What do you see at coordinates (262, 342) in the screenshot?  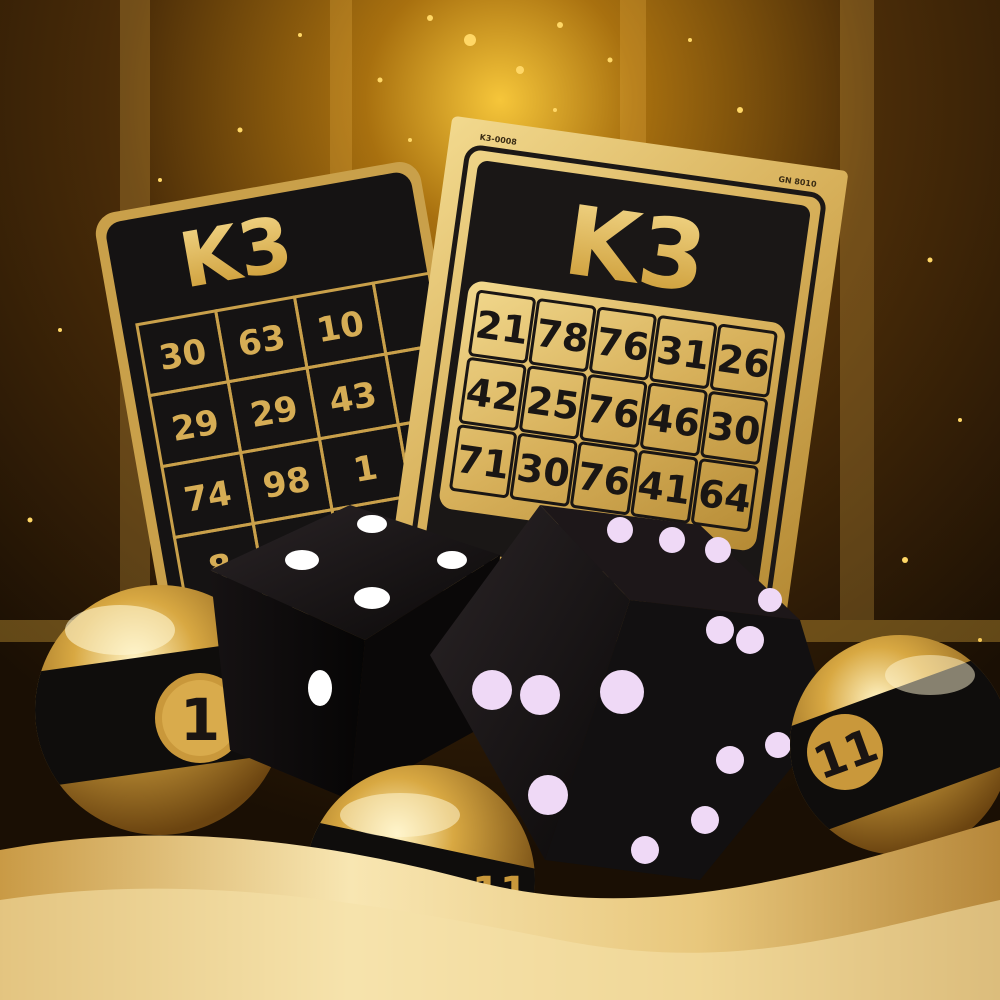 I see `back-card-number: 63` at bounding box center [262, 342].